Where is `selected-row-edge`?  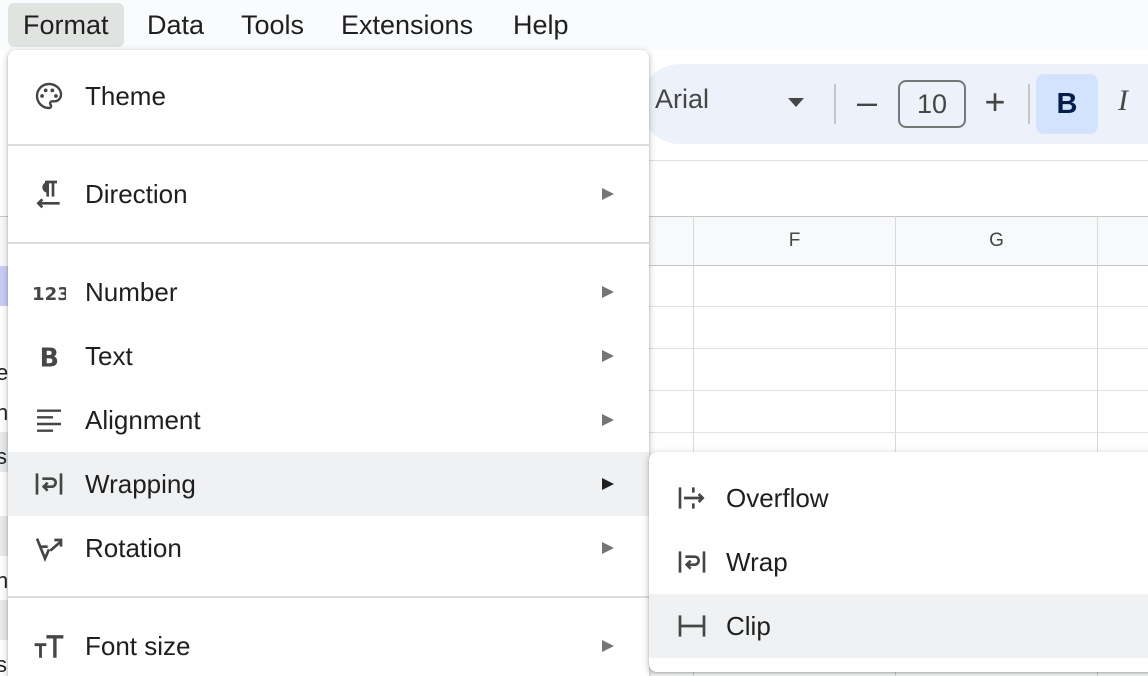 selected-row-edge is located at coordinates (4, 286).